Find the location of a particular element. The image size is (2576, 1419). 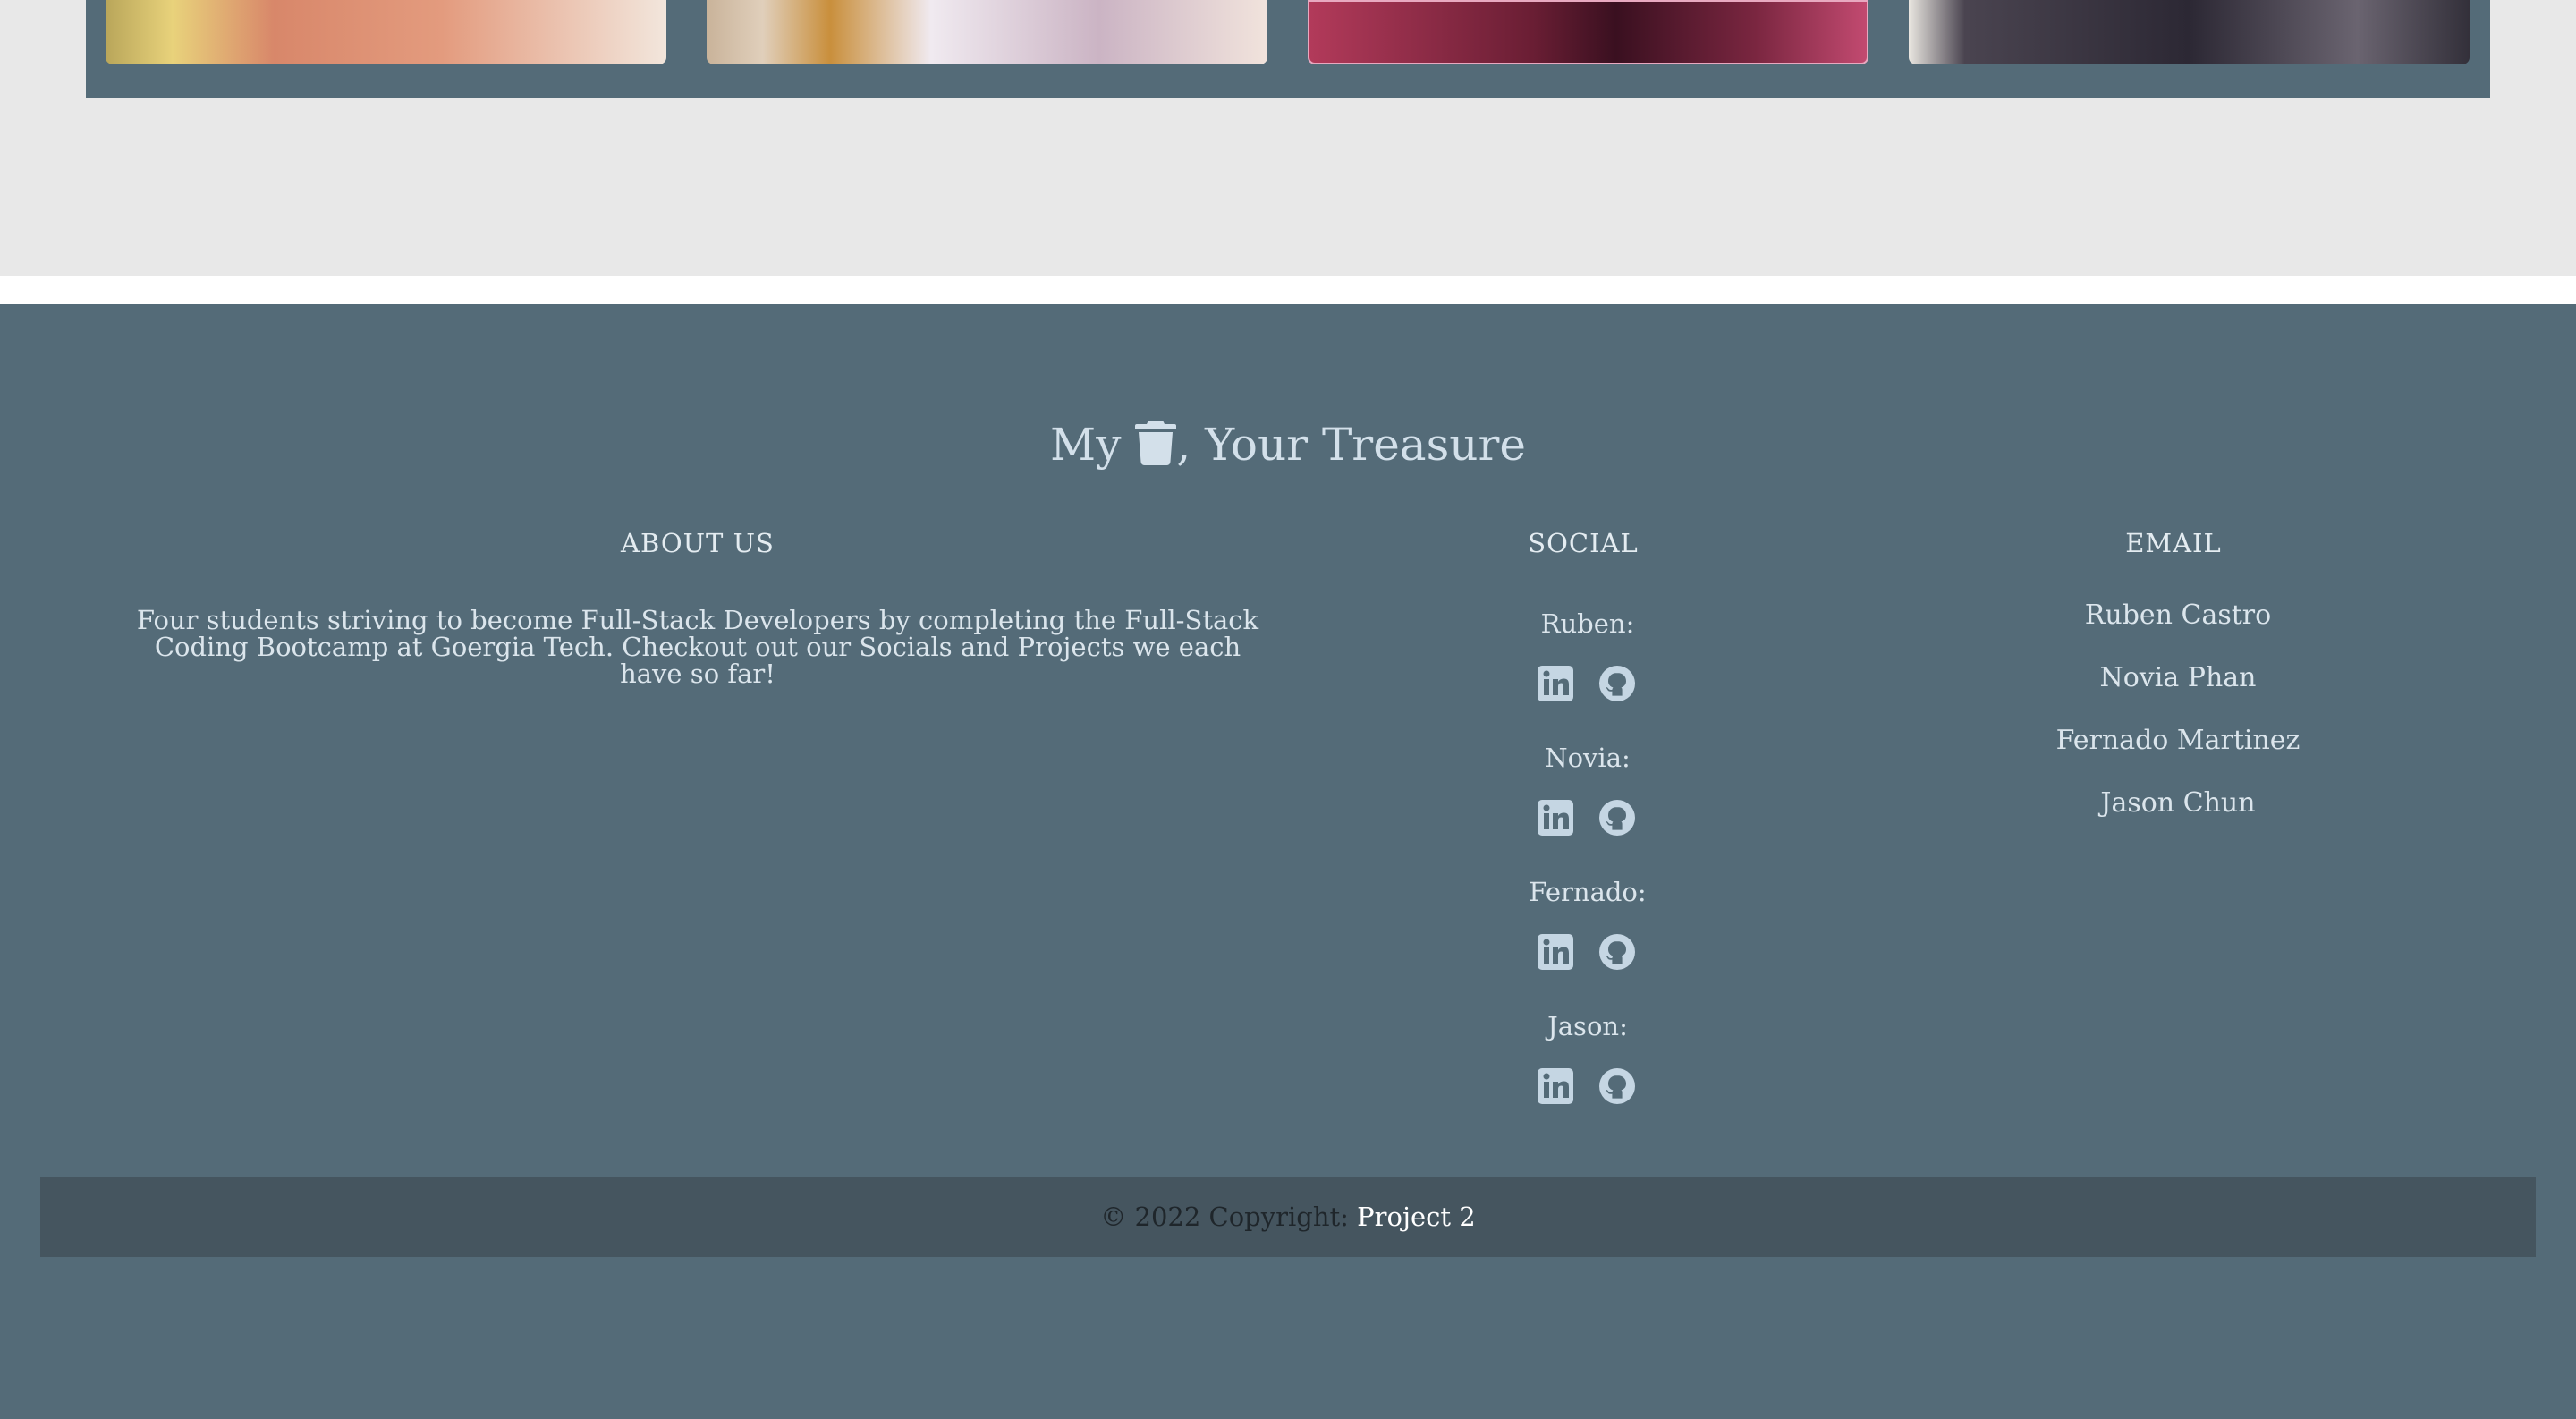

project-link: Project 2 is located at coordinates (1416, 1217).